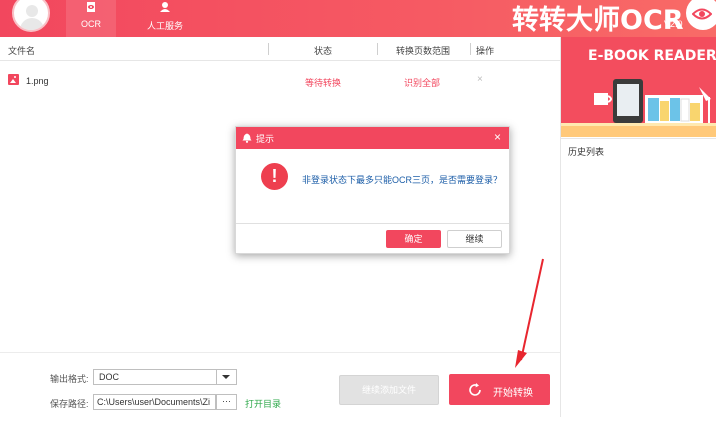 Image resolution: width=716 pixels, height=426 pixels. Describe the element at coordinates (586, 152) in the screenshot. I see `history-list-label: 历史列表` at that location.